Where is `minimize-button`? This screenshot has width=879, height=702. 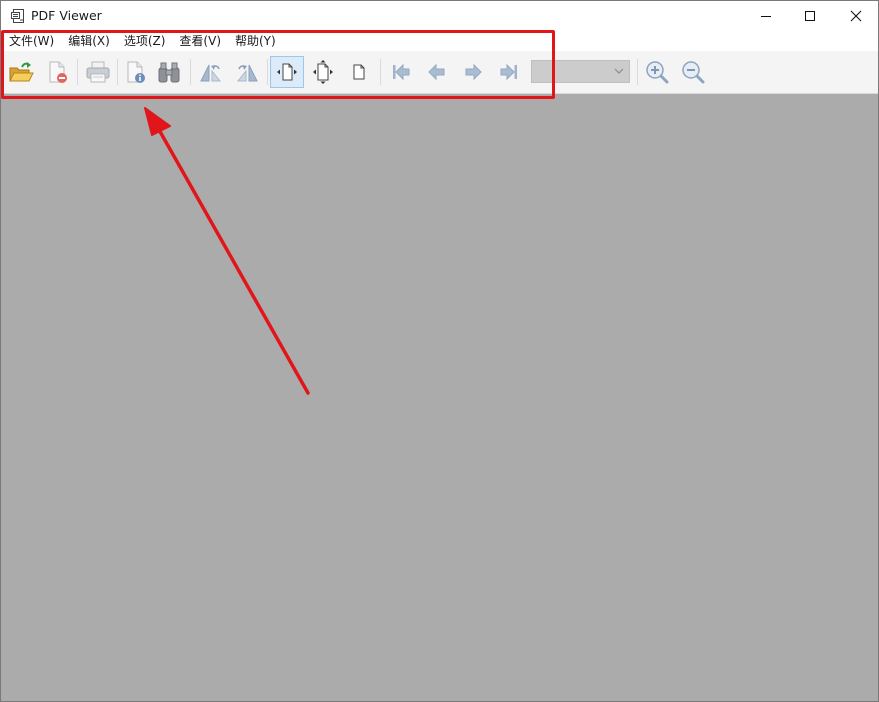
minimize-button is located at coordinates (766, 16).